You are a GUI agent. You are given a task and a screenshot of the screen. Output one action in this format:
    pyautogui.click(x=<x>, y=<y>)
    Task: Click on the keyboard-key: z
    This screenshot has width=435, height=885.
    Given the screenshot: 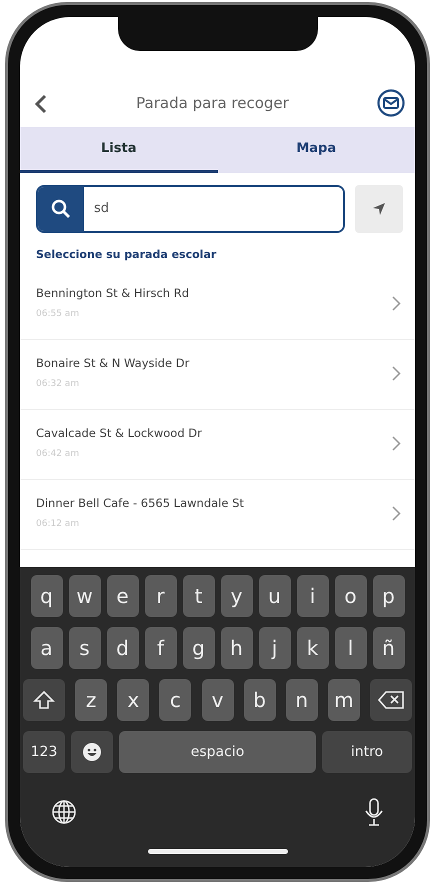 What is the action you would take?
    pyautogui.click(x=91, y=700)
    